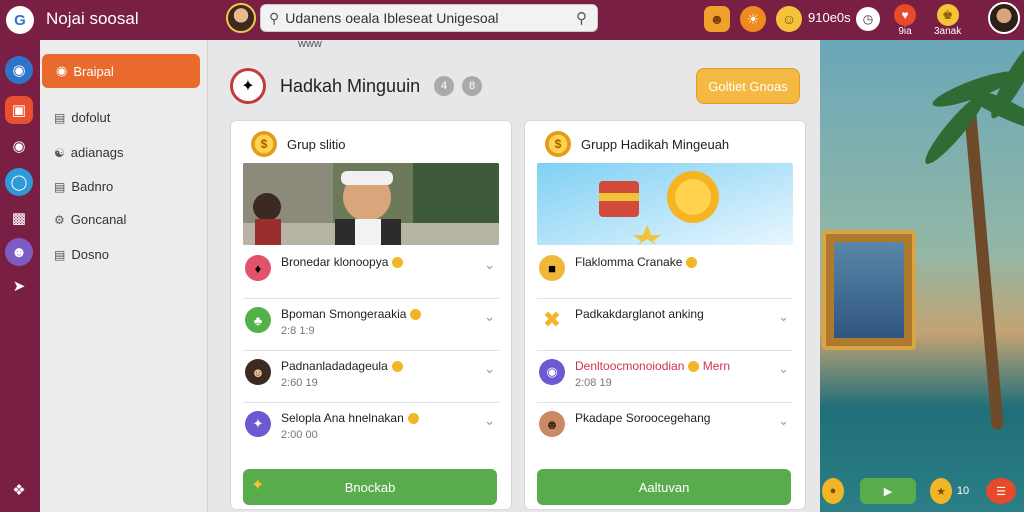  Describe the element at coordinates (371, 325) in the screenshot. I see `list-item: ♣ Bpoman Smongeraakia 2:8 1:9 ⌄` at that location.